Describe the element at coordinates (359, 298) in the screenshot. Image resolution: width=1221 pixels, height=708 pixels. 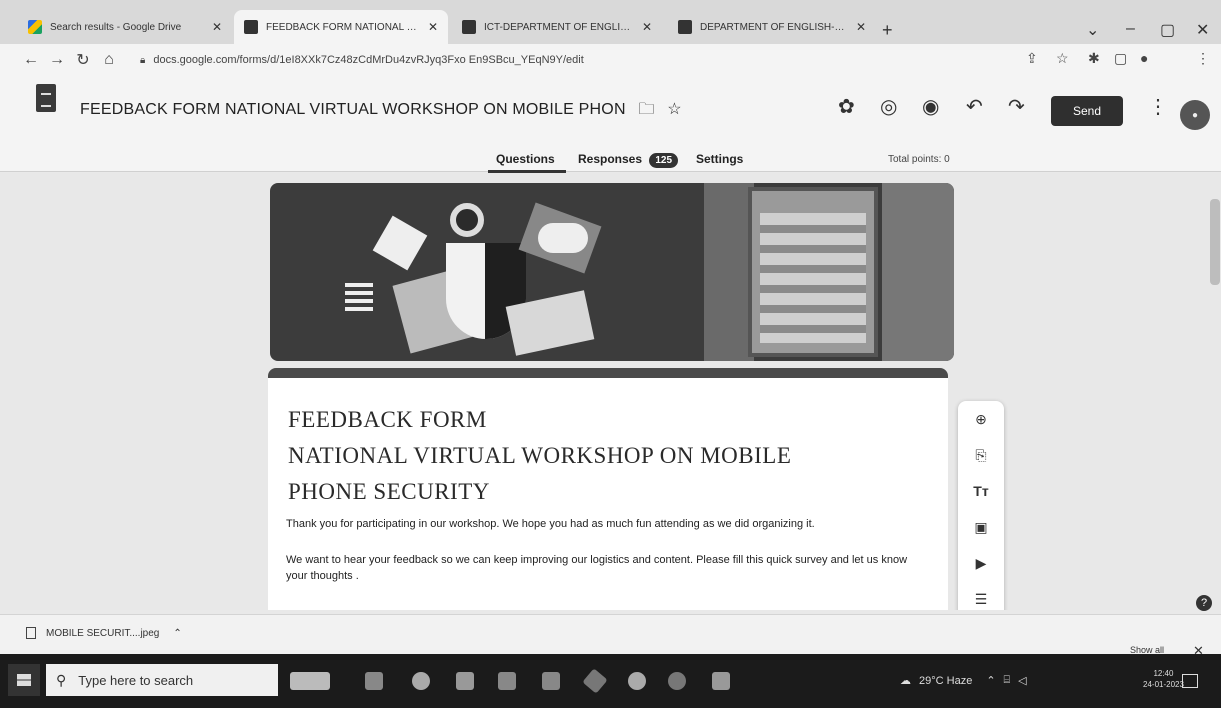
I see `banner-lines-shape` at that location.